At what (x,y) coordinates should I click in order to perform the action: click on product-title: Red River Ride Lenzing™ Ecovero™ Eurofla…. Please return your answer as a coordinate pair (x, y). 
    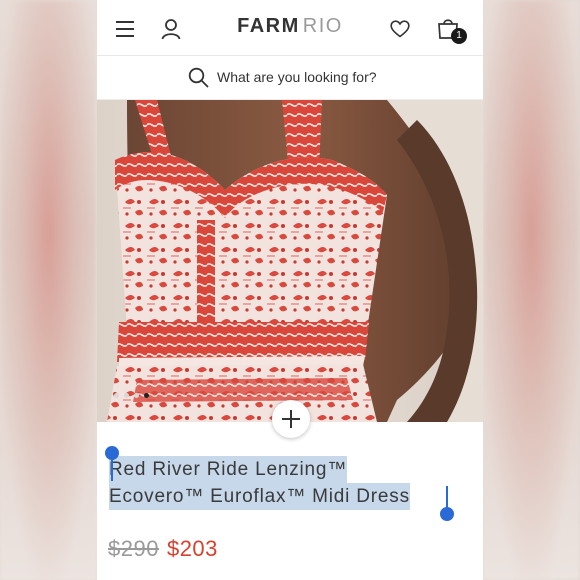
    Looking at the image, I should click on (290, 483).